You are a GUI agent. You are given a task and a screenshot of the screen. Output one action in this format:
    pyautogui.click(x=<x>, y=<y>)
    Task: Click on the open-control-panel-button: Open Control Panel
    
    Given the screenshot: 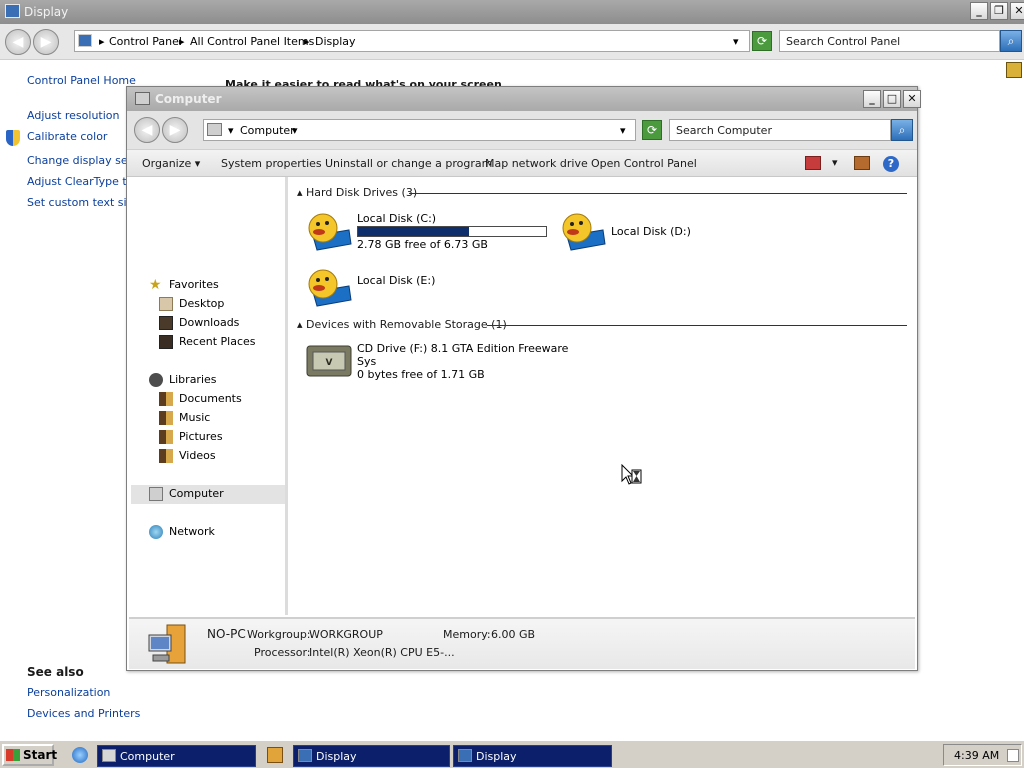 What is the action you would take?
    pyautogui.click(x=644, y=163)
    